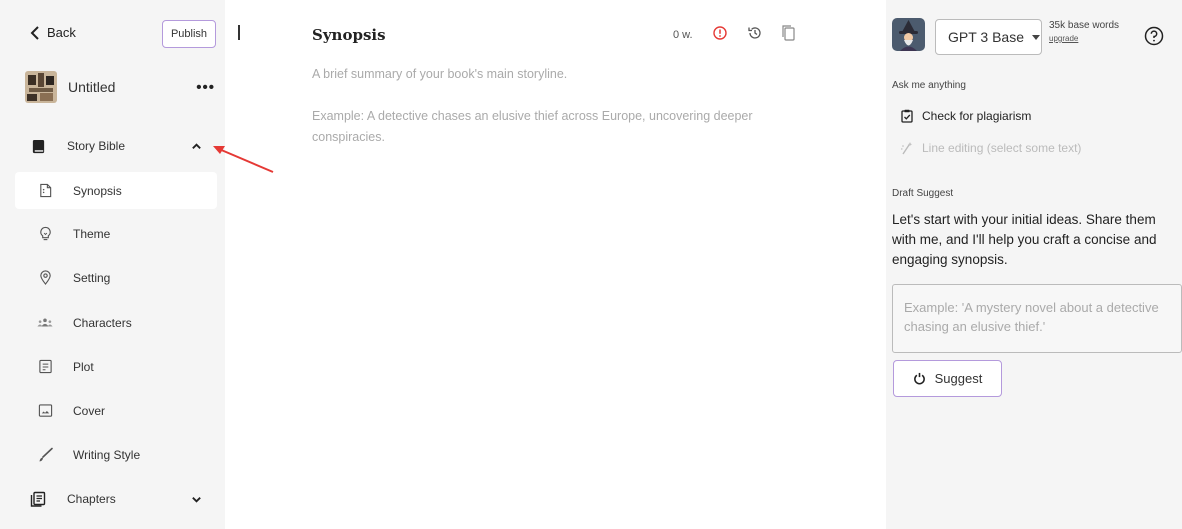 This screenshot has width=1182, height=529. Describe the element at coordinates (1036, 37) in the screenshot. I see `caret-down-icon` at that location.